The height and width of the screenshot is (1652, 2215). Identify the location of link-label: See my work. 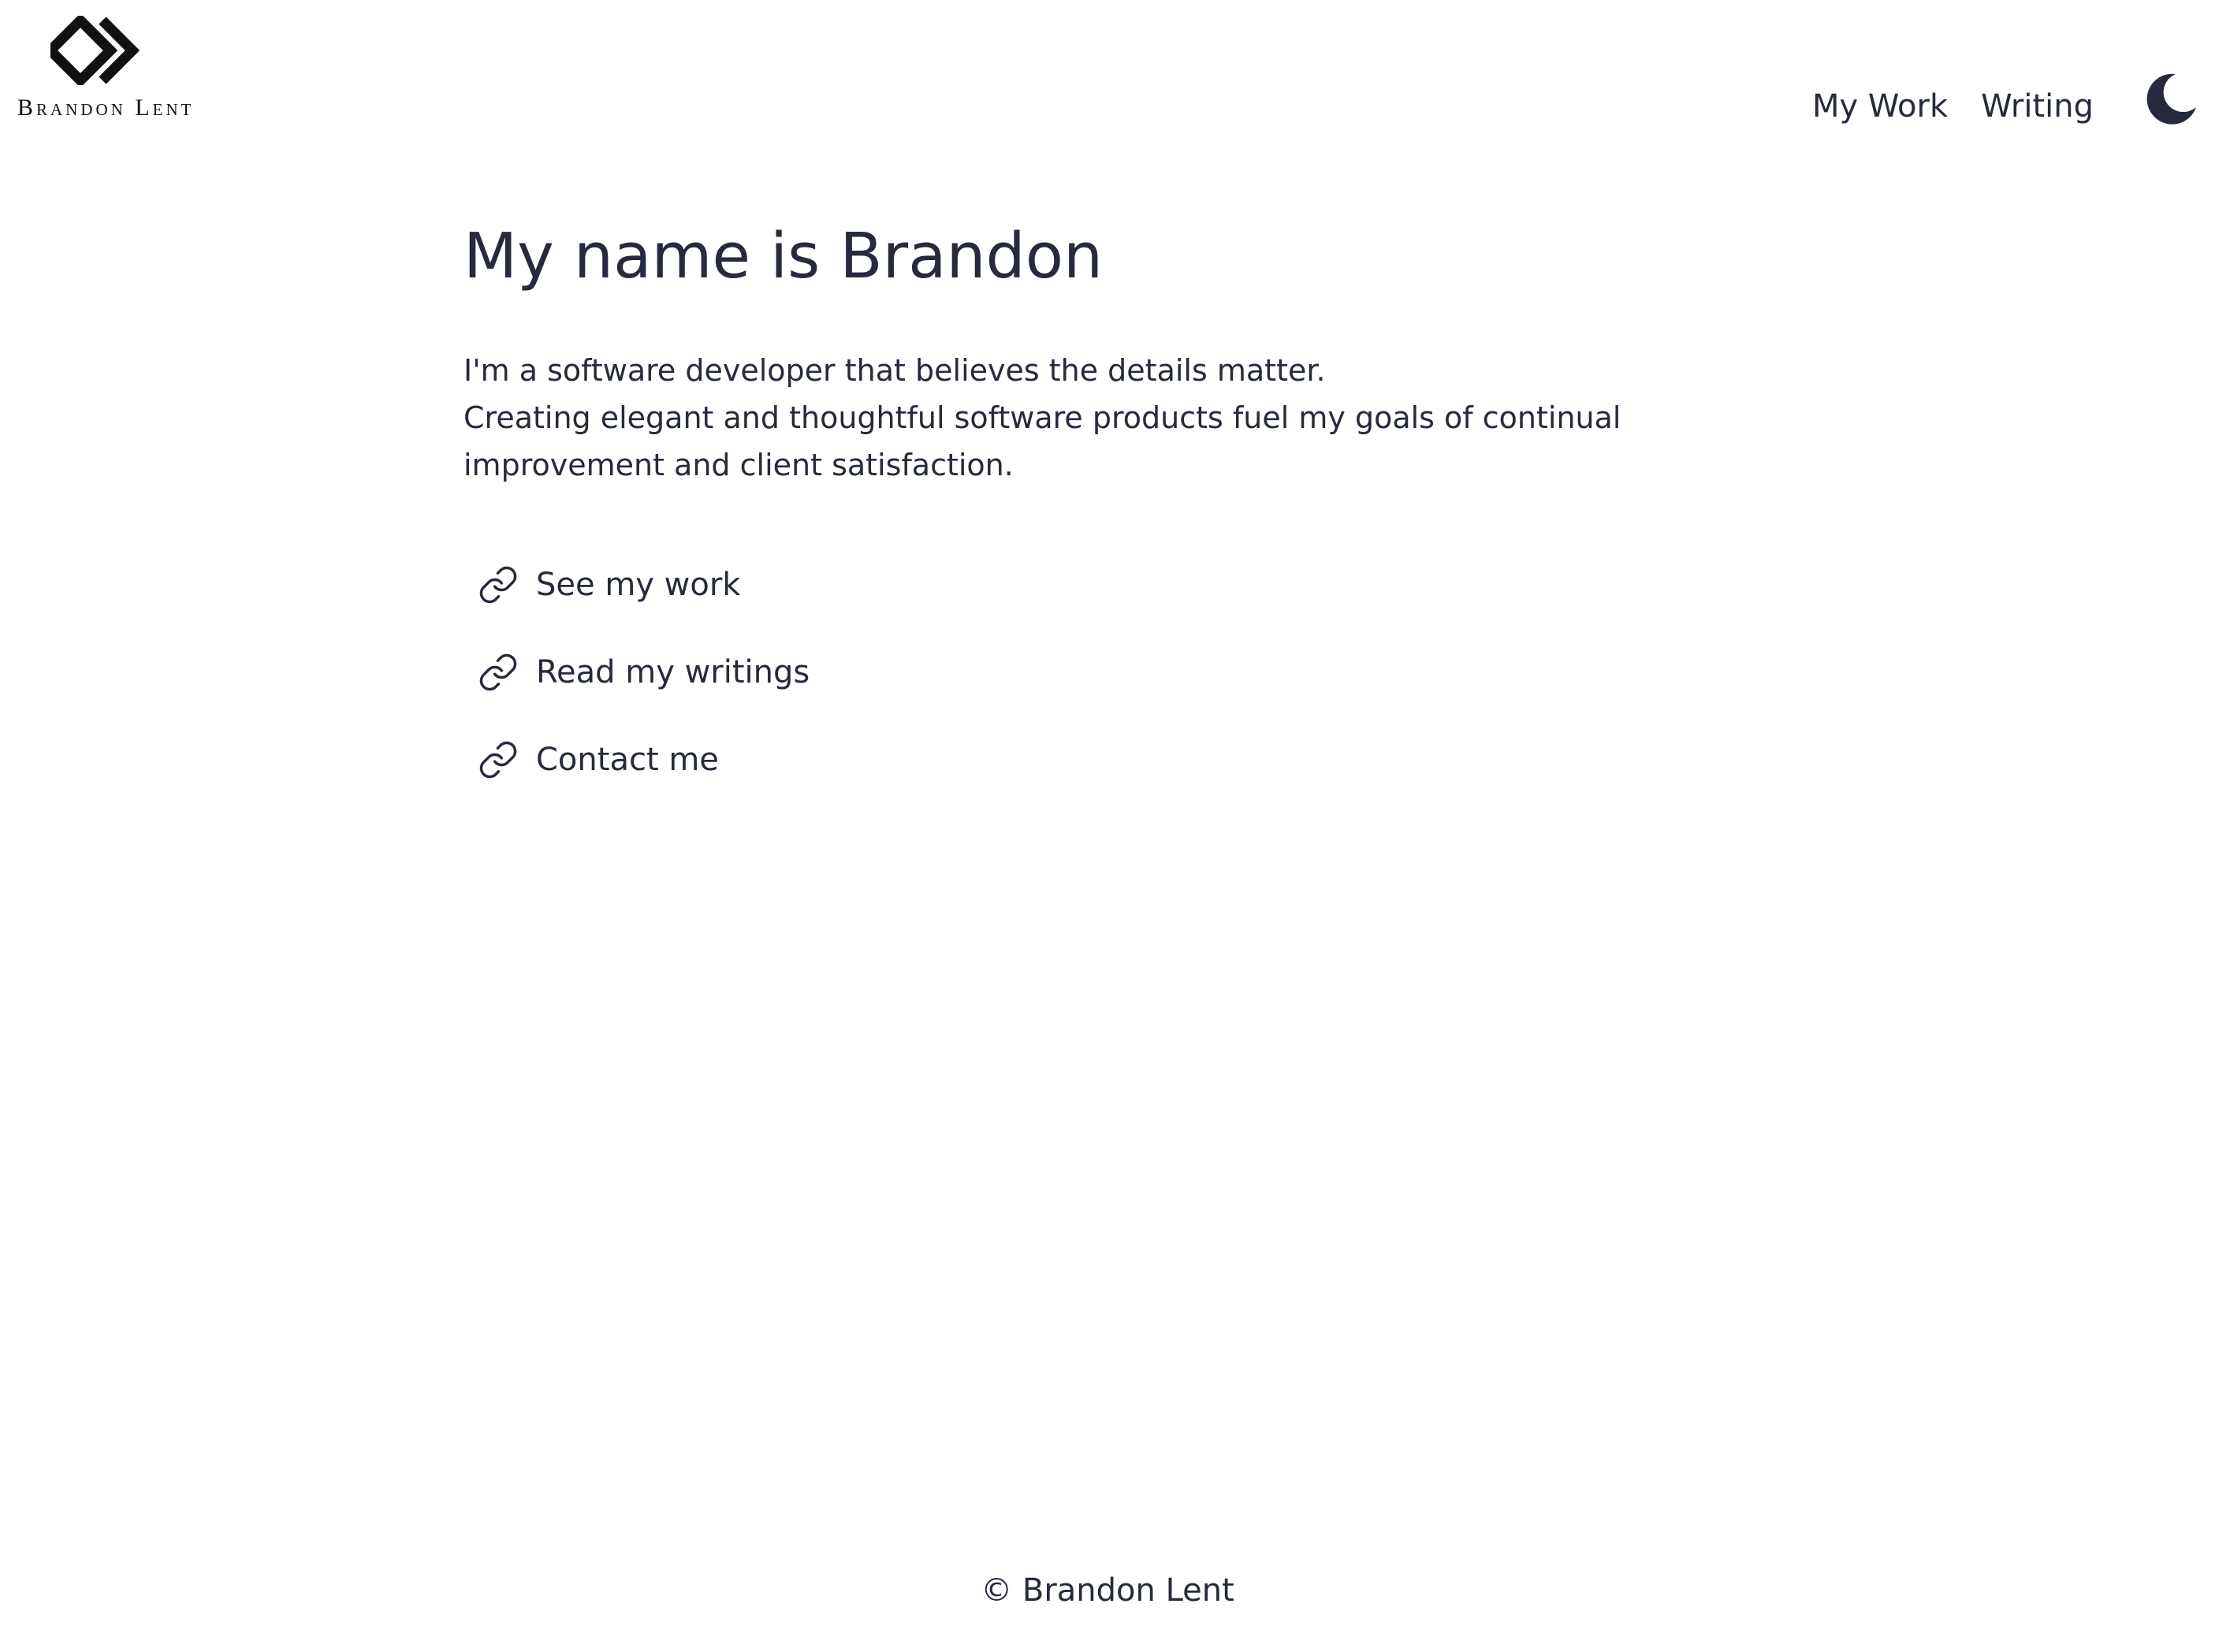
(638, 585).